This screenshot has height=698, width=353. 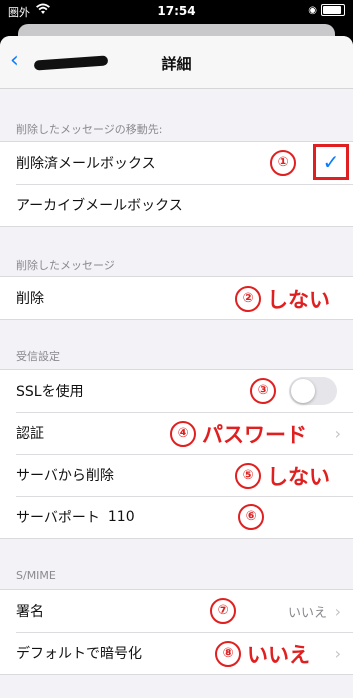 I want to click on navigation-bar: ‹ 詳細, so click(x=176, y=62).